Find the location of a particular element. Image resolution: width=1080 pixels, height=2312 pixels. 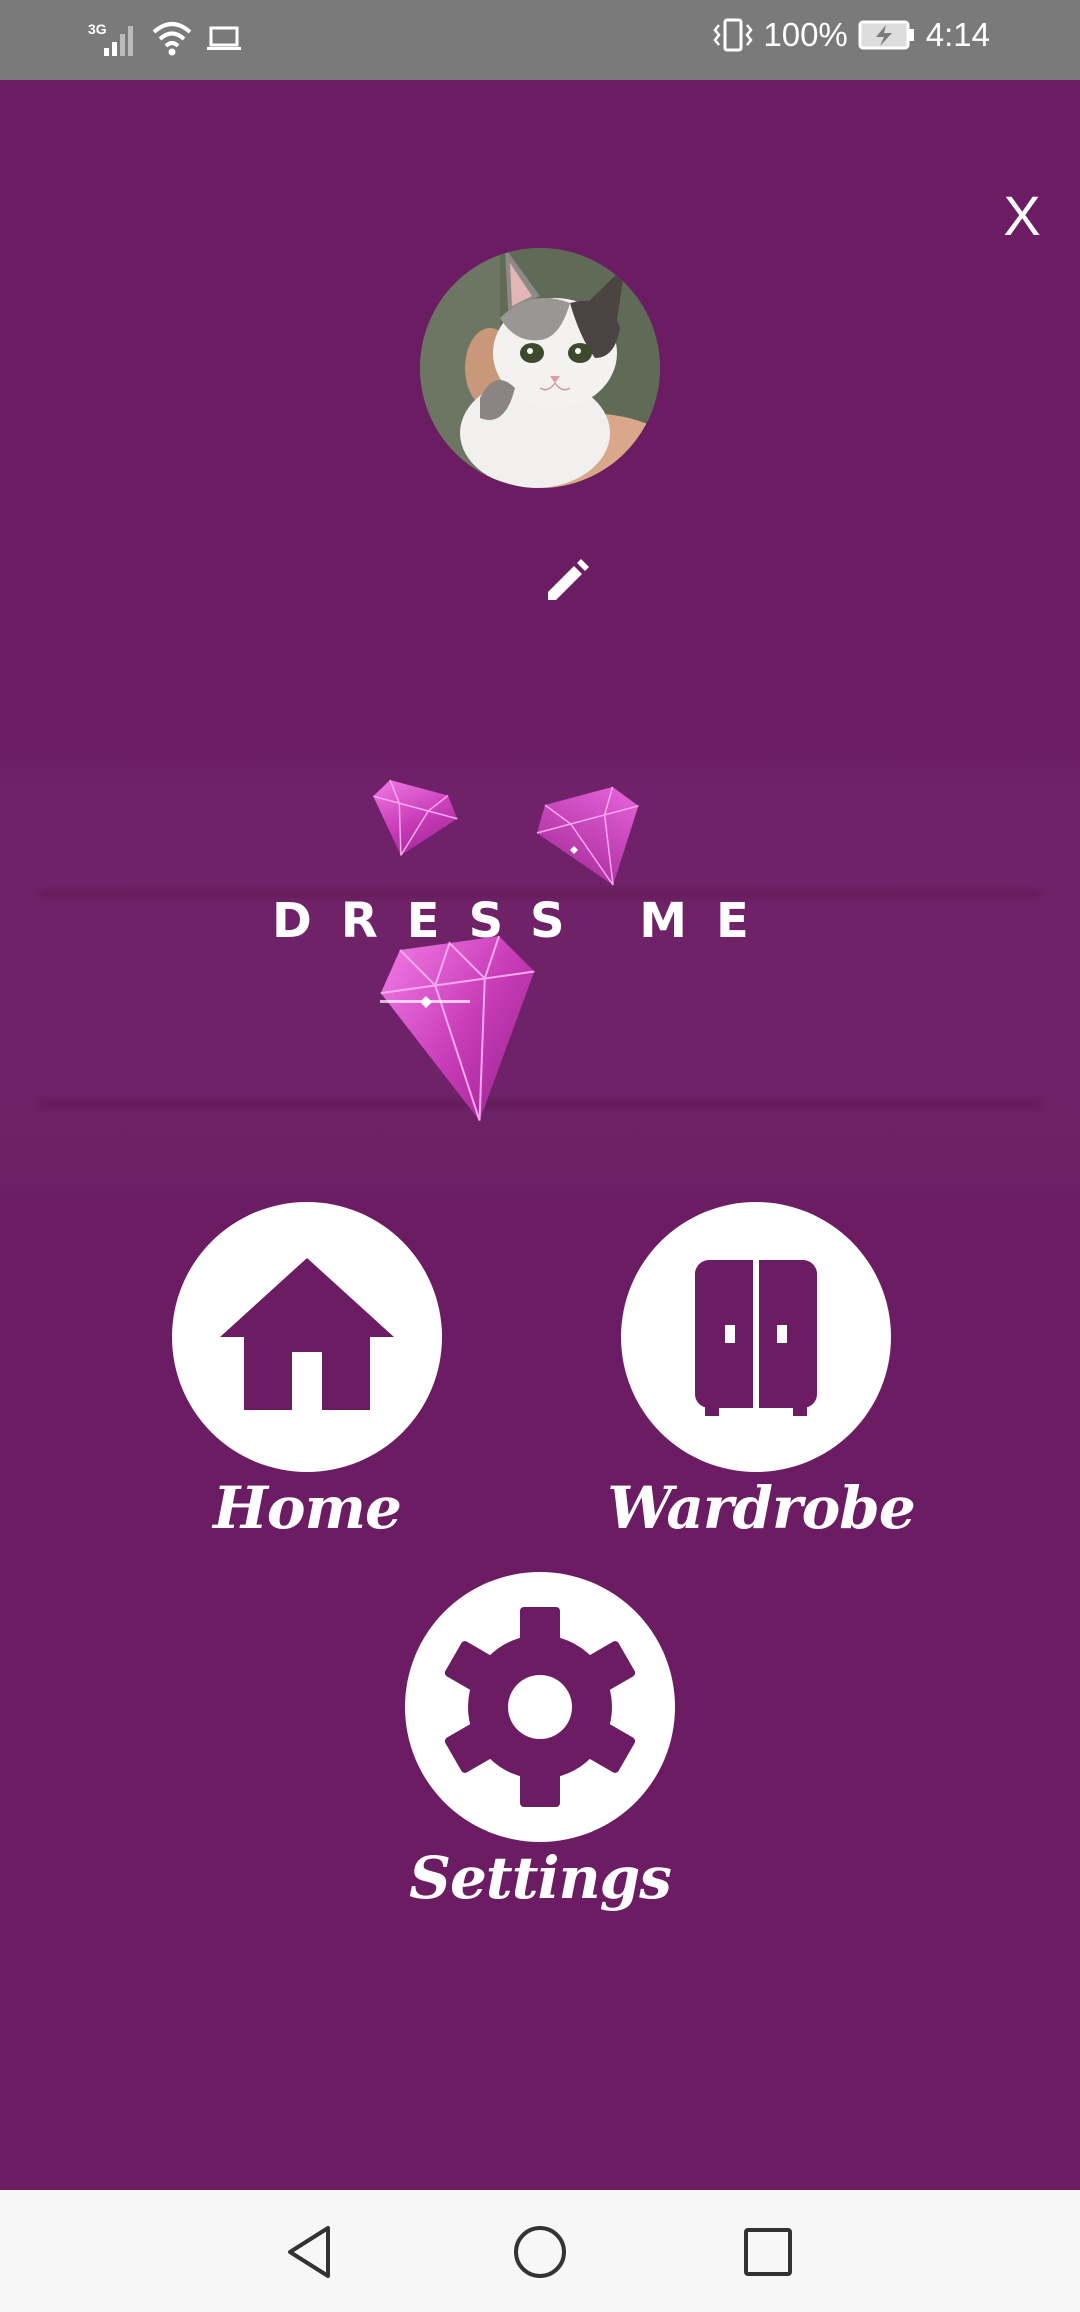

gear-icon is located at coordinates (540, 1707).